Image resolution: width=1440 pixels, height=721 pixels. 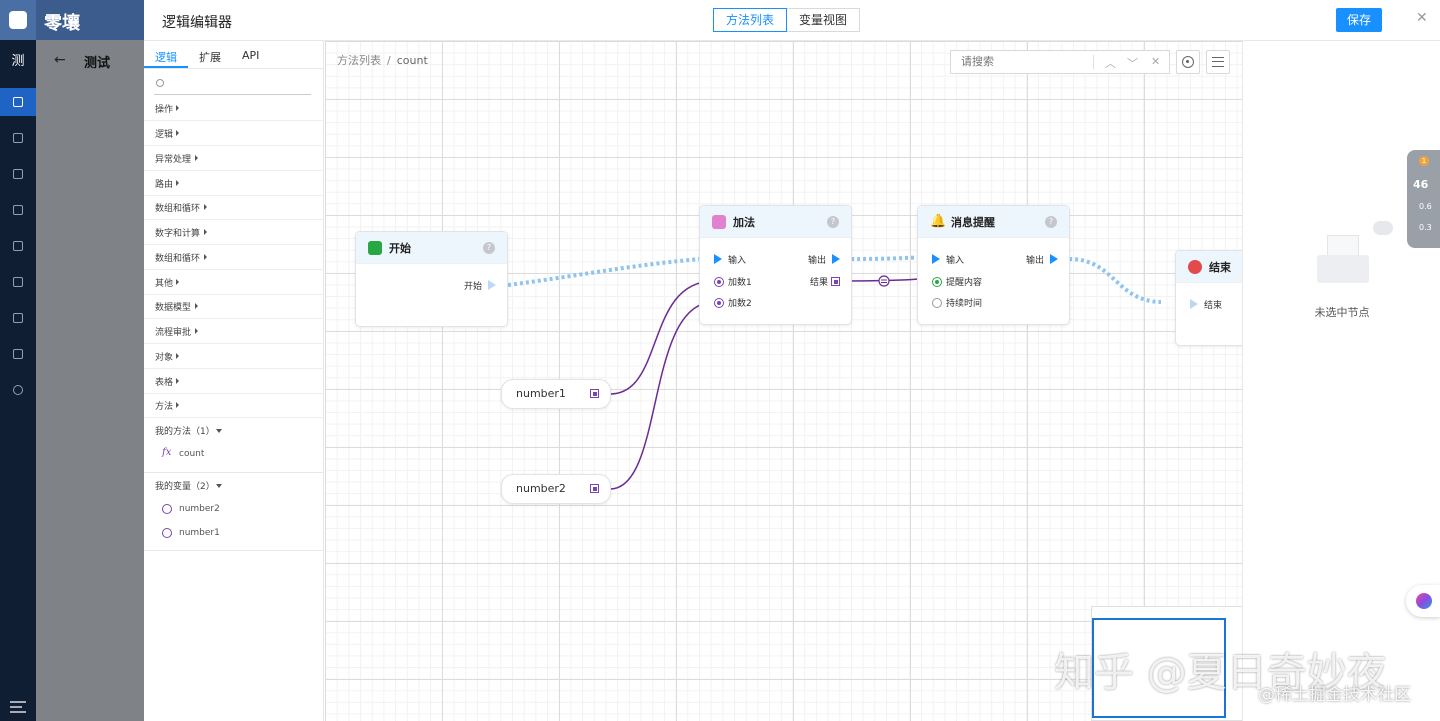 I want to click on empty-tray, so click(x=1343, y=269).